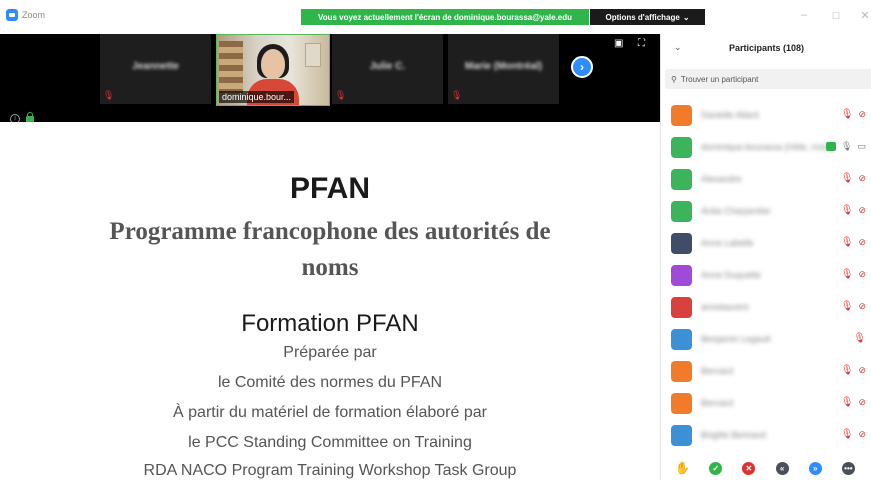 This screenshot has width=871, height=480. What do you see at coordinates (815, 468) in the screenshot?
I see `go-faster-icon: »` at bounding box center [815, 468].